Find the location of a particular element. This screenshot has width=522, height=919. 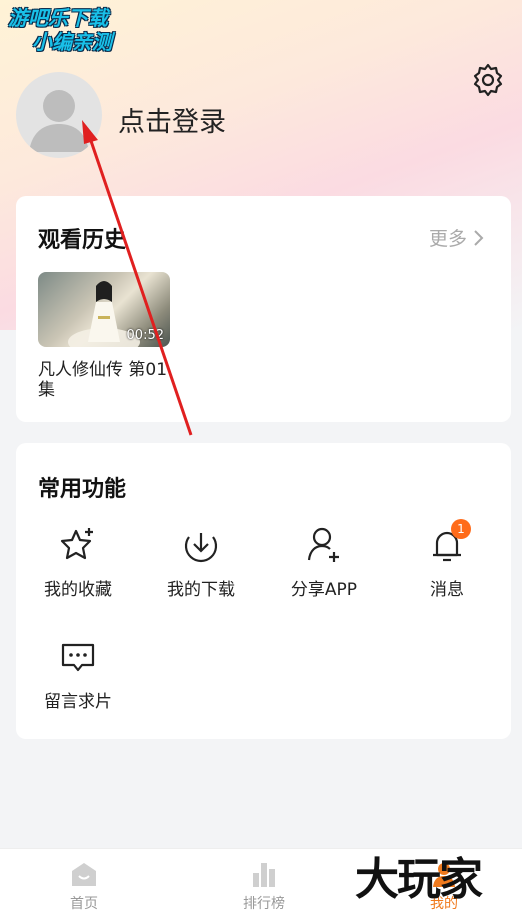

history-more-link: 更多 is located at coordinates (457, 237).